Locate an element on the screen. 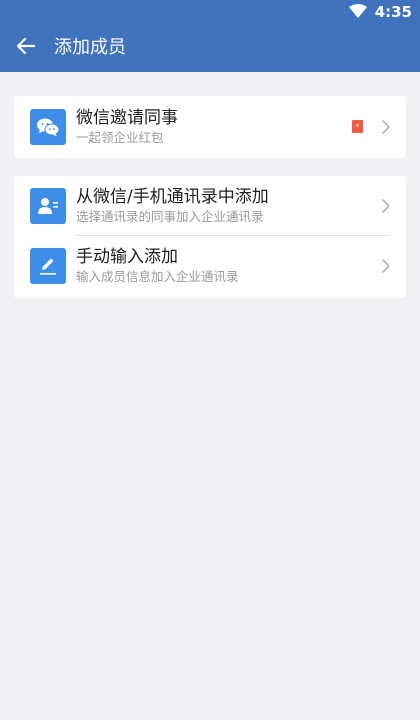 The image size is (420, 720). manual-add-row: 手动输入添加 输入成员信息加入企业通讯录 is located at coordinates (210, 266).